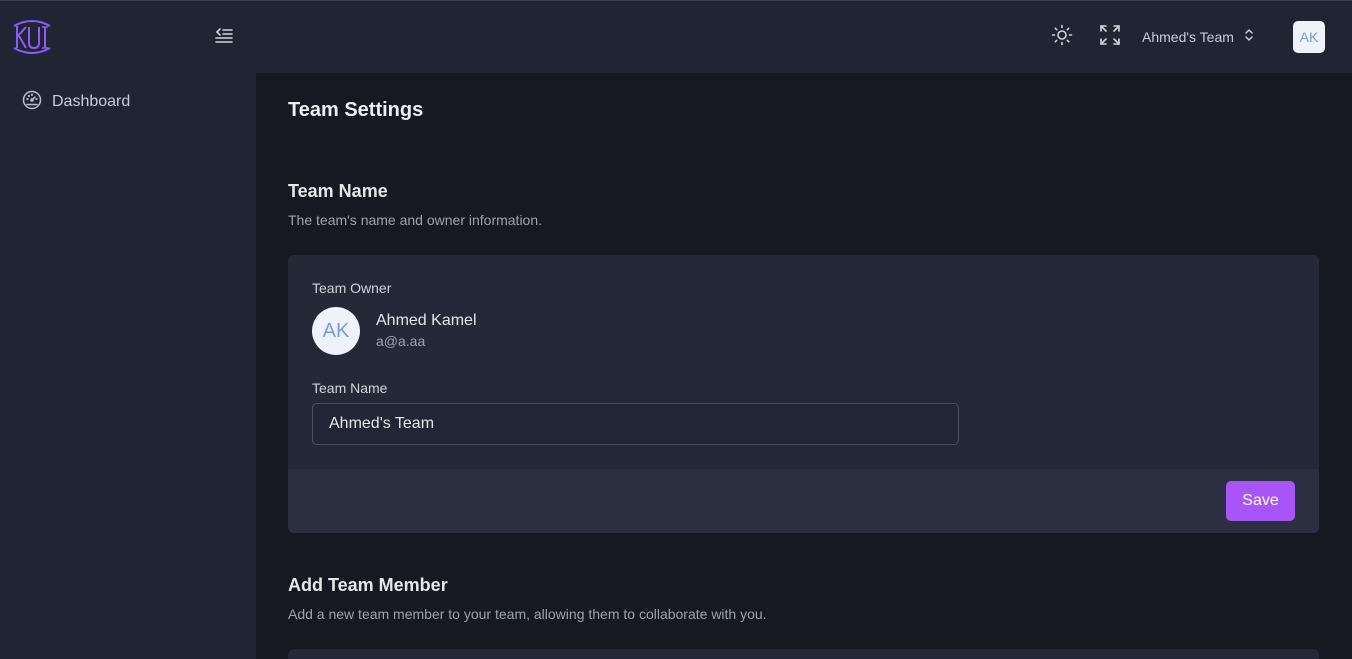  What do you see at coordinates (352, 288) in the screenshot?
I see `team-owner-label: Team Owner` at bounding box center [352, 288].